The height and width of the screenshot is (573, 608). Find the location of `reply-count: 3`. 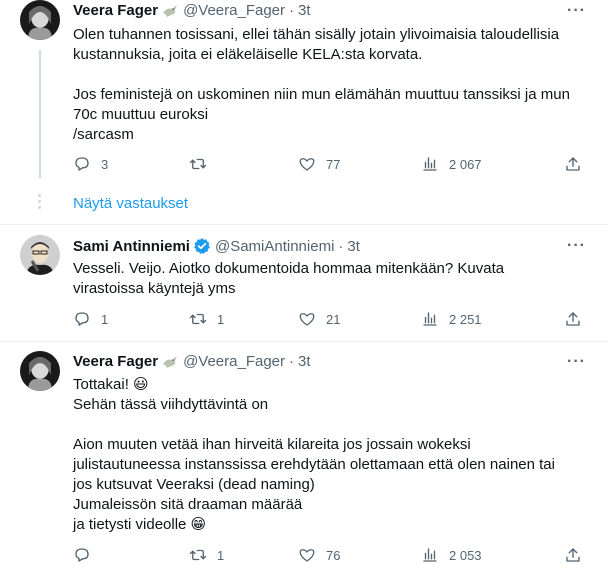

reply-count: 3 is located at coordinates (105, 164).